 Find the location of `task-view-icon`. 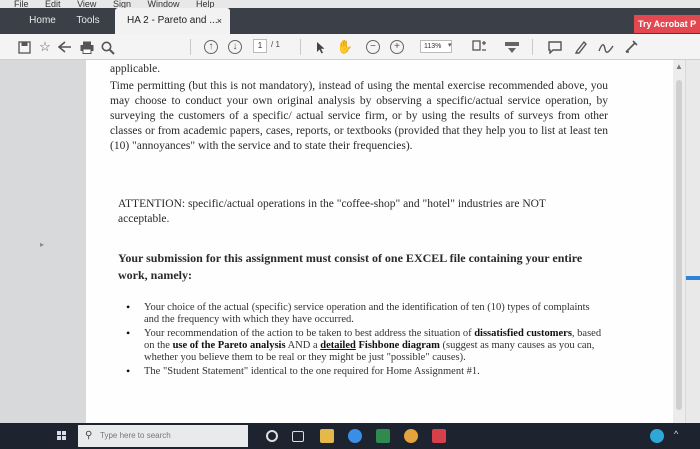

task-view-icon is located at coordinates (298, 436).